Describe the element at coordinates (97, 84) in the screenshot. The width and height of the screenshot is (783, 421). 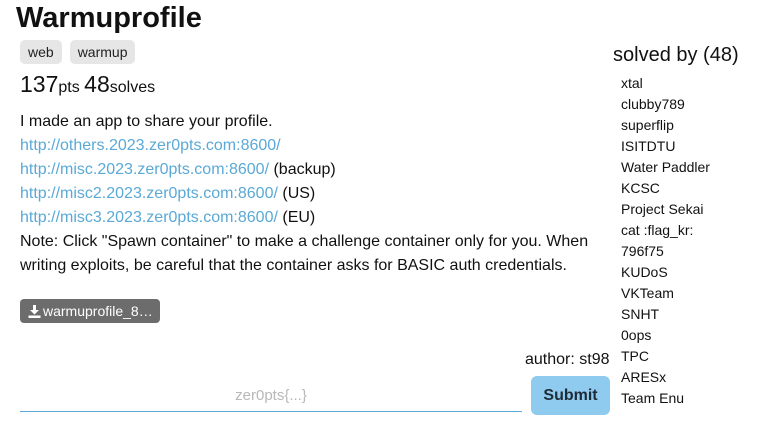
I see `solves-value: 48` at that location.